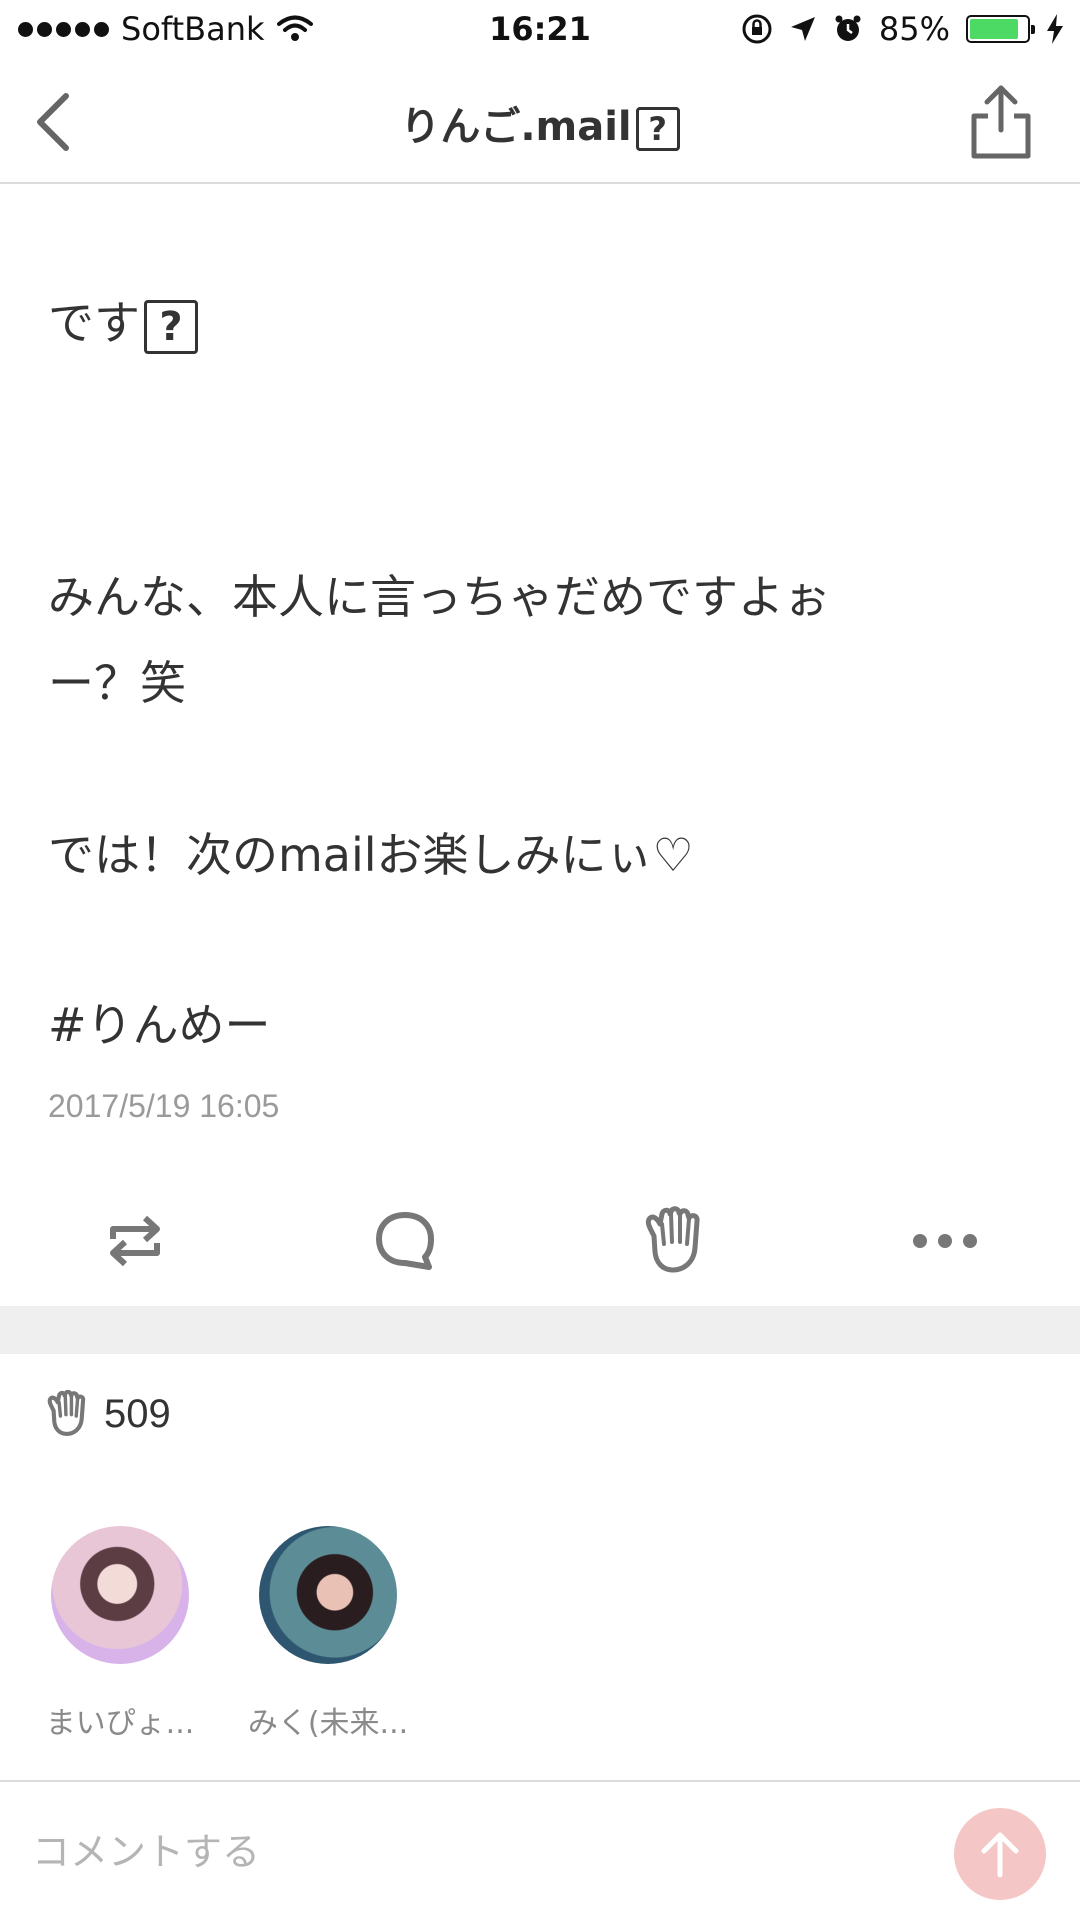 Image resolution: width=1080 pixels, height=1920 pixels. I want to click on more-options-button, so click(945, 1241).